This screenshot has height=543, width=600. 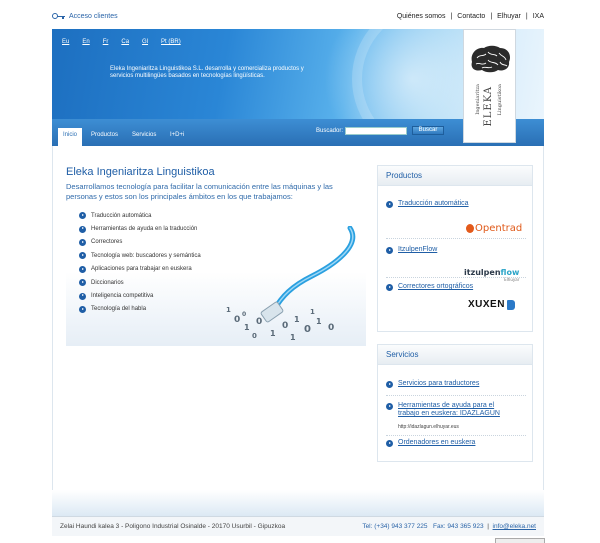 What do you see at coordinates (458, 526) in the screenshot?
I see `footer-fax: Fax: 943 365 923` at bounding box center [458, 526].